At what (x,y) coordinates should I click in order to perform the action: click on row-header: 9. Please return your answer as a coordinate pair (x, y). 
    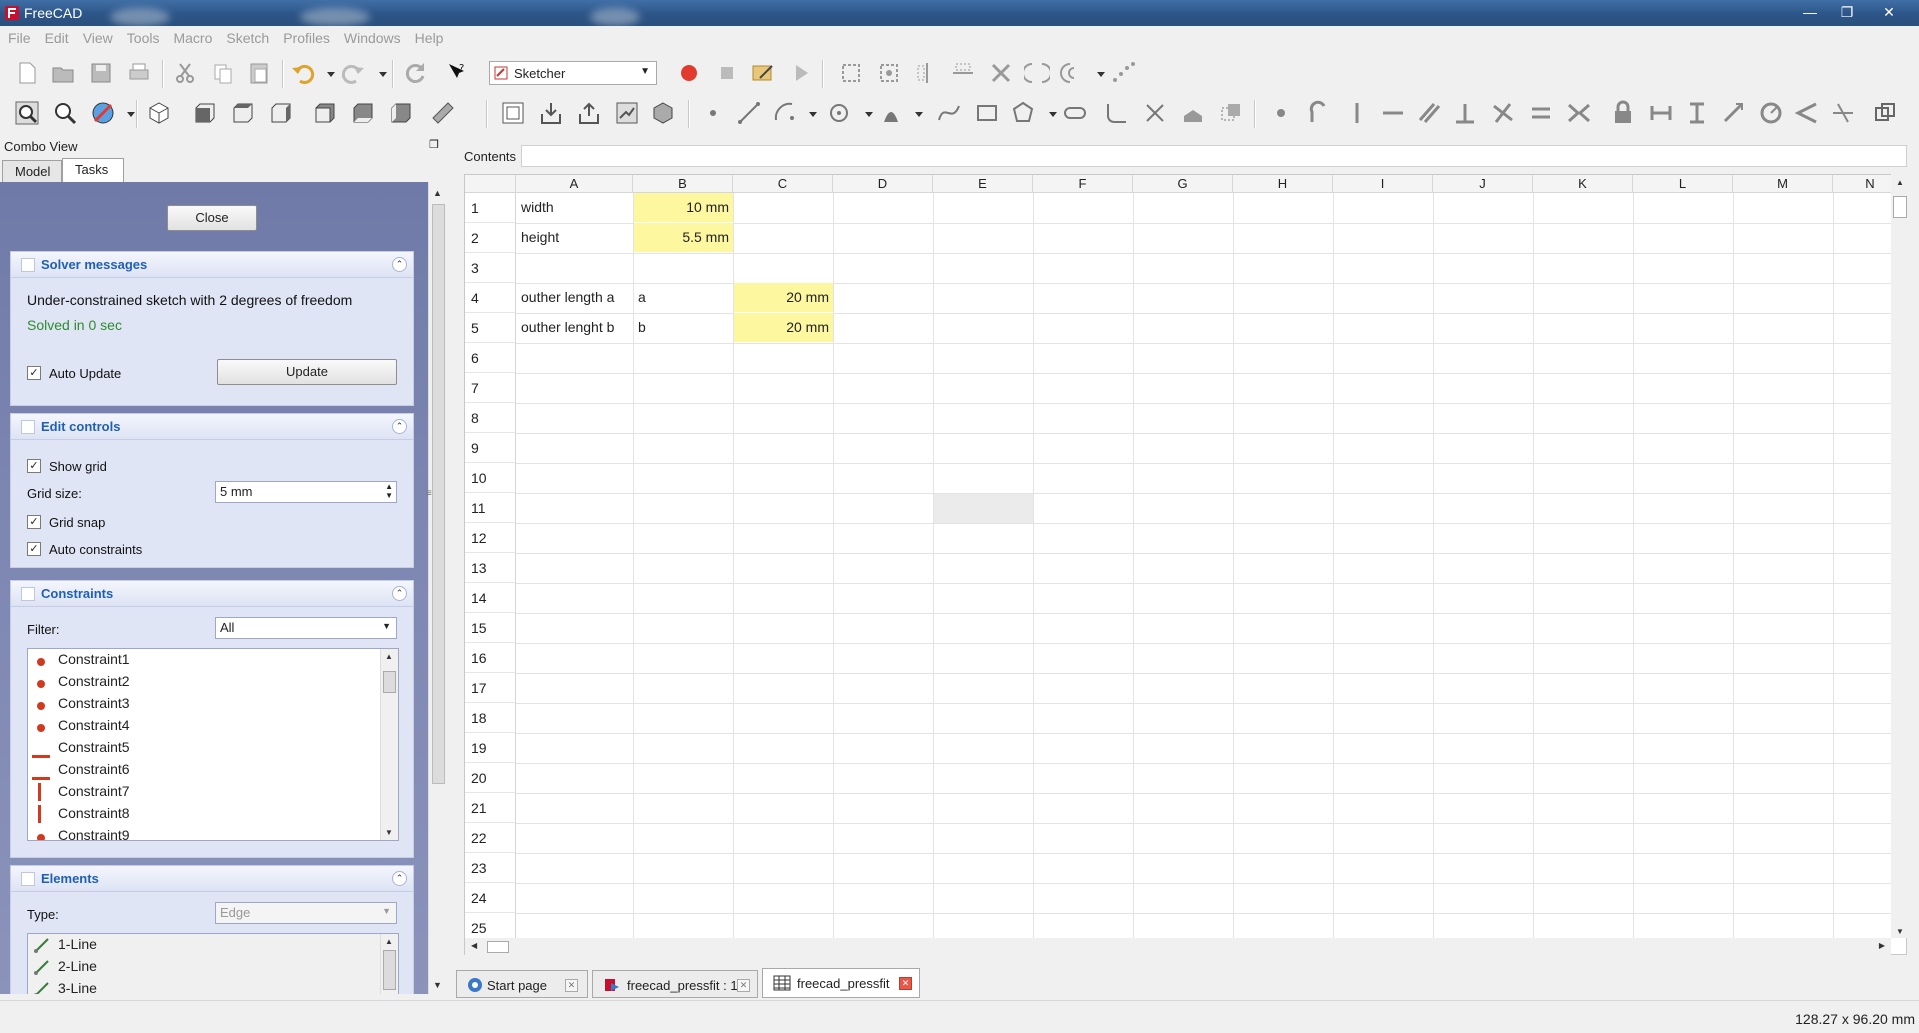
    Looking at the image, I should click on (490, 448).